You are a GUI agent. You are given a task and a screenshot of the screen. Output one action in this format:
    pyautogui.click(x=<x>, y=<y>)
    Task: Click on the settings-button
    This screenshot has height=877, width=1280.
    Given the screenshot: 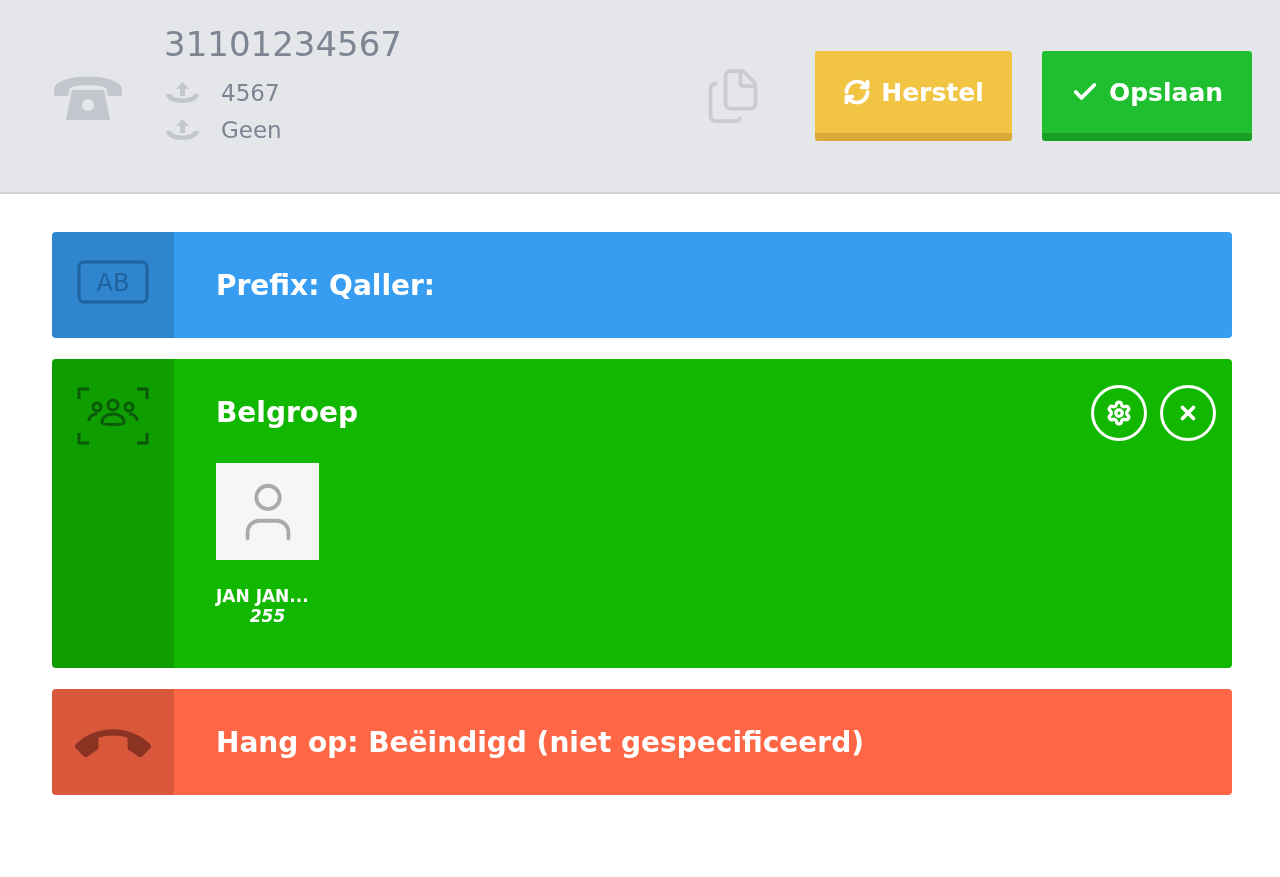 What is the action you would take?
    pyautogui.click(x=1119, y=413)
    